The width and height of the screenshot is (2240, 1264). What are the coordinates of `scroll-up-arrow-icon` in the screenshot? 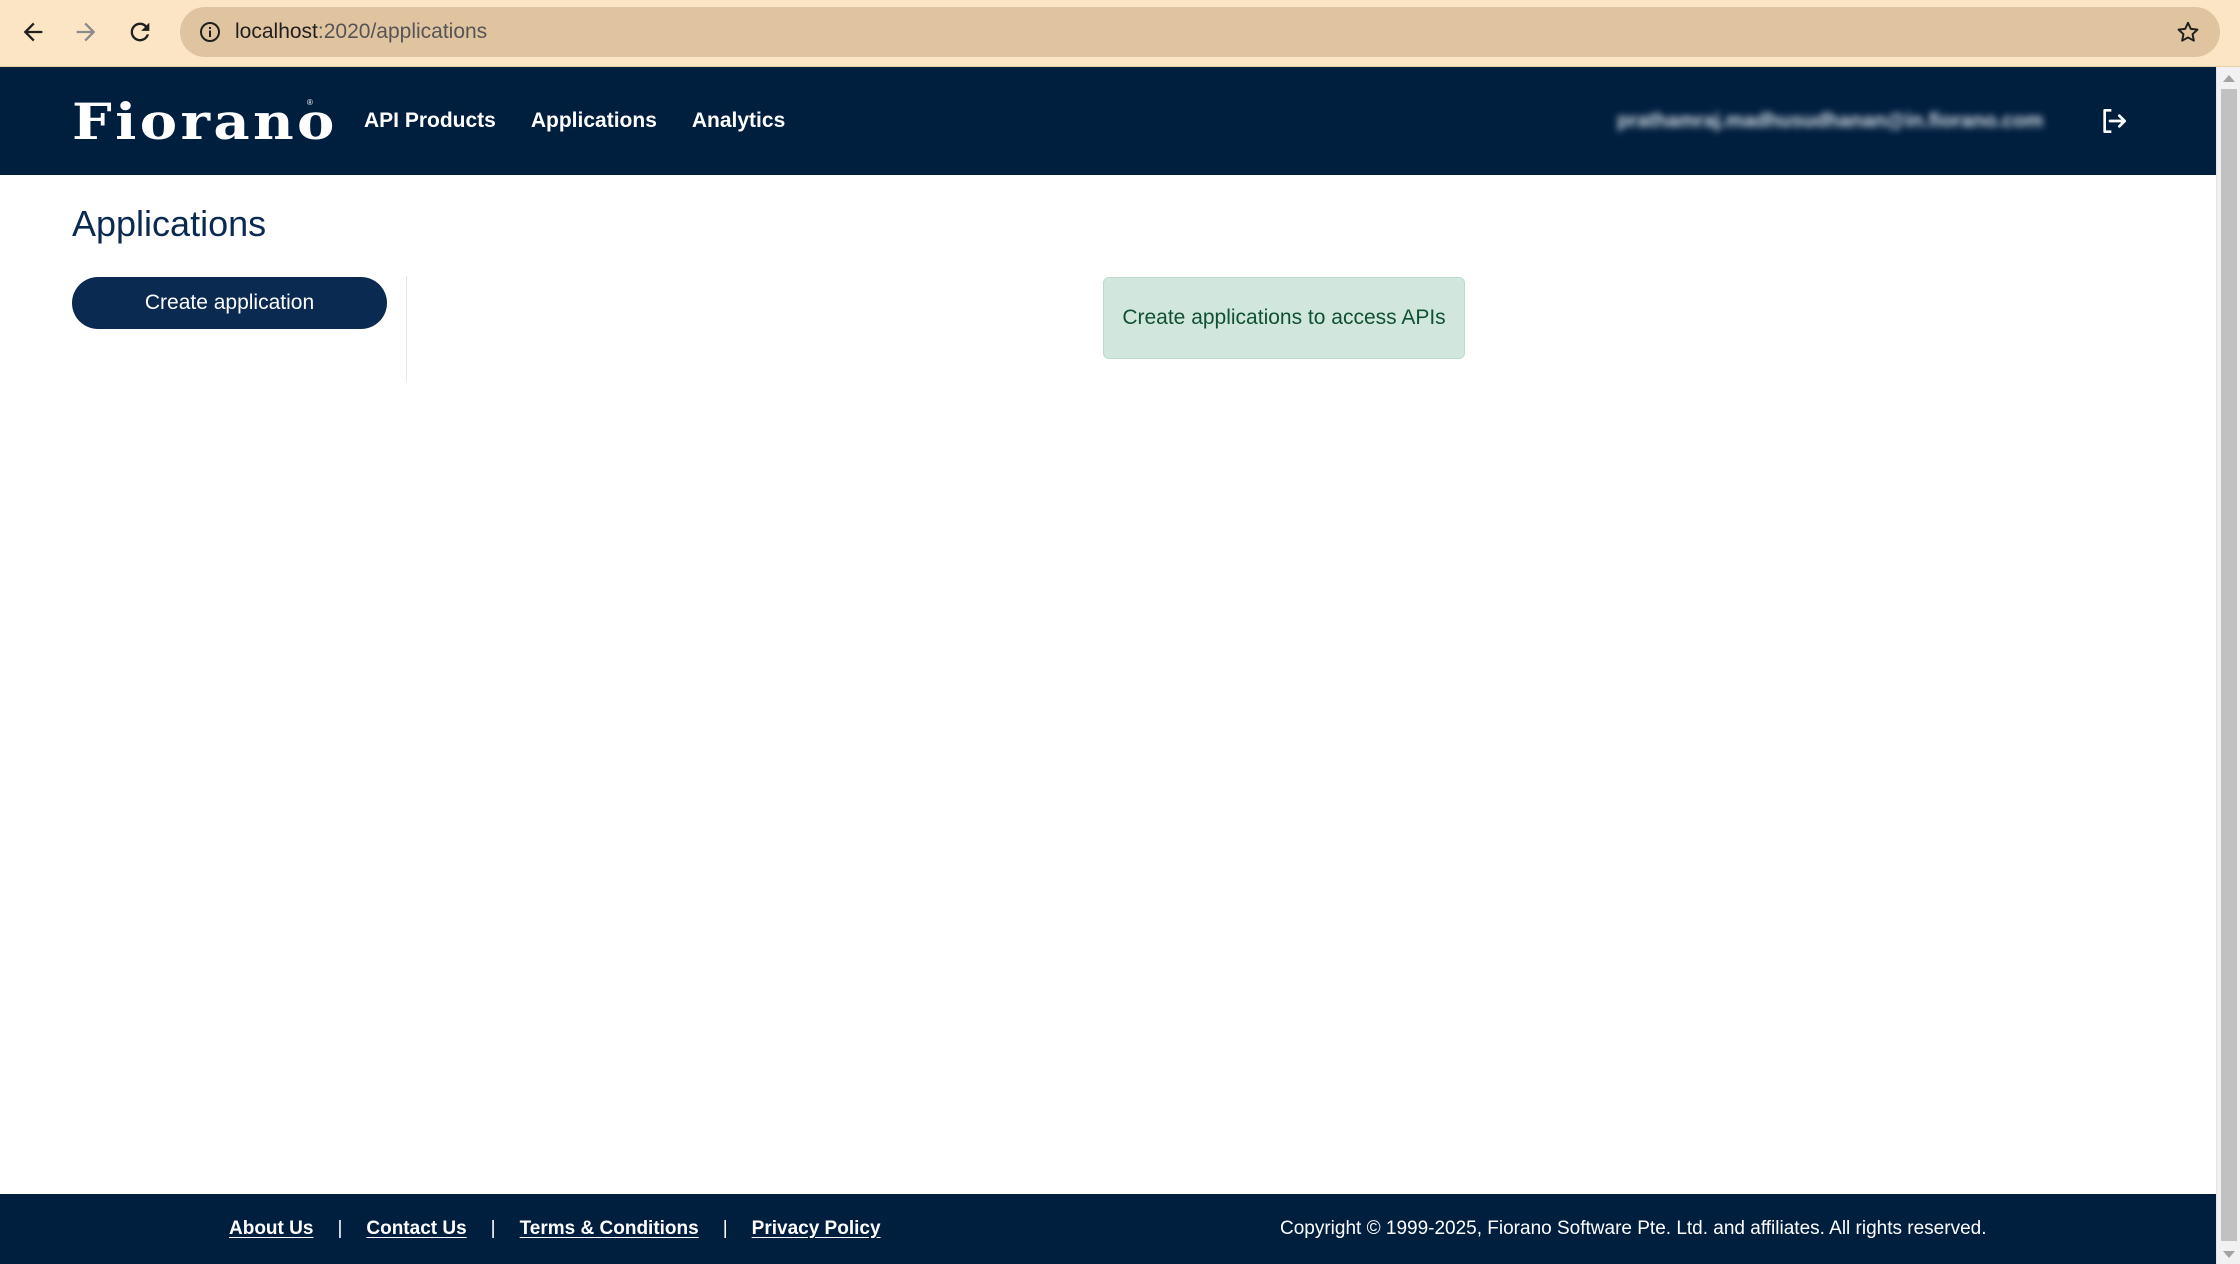 It's located at (2229, 78).